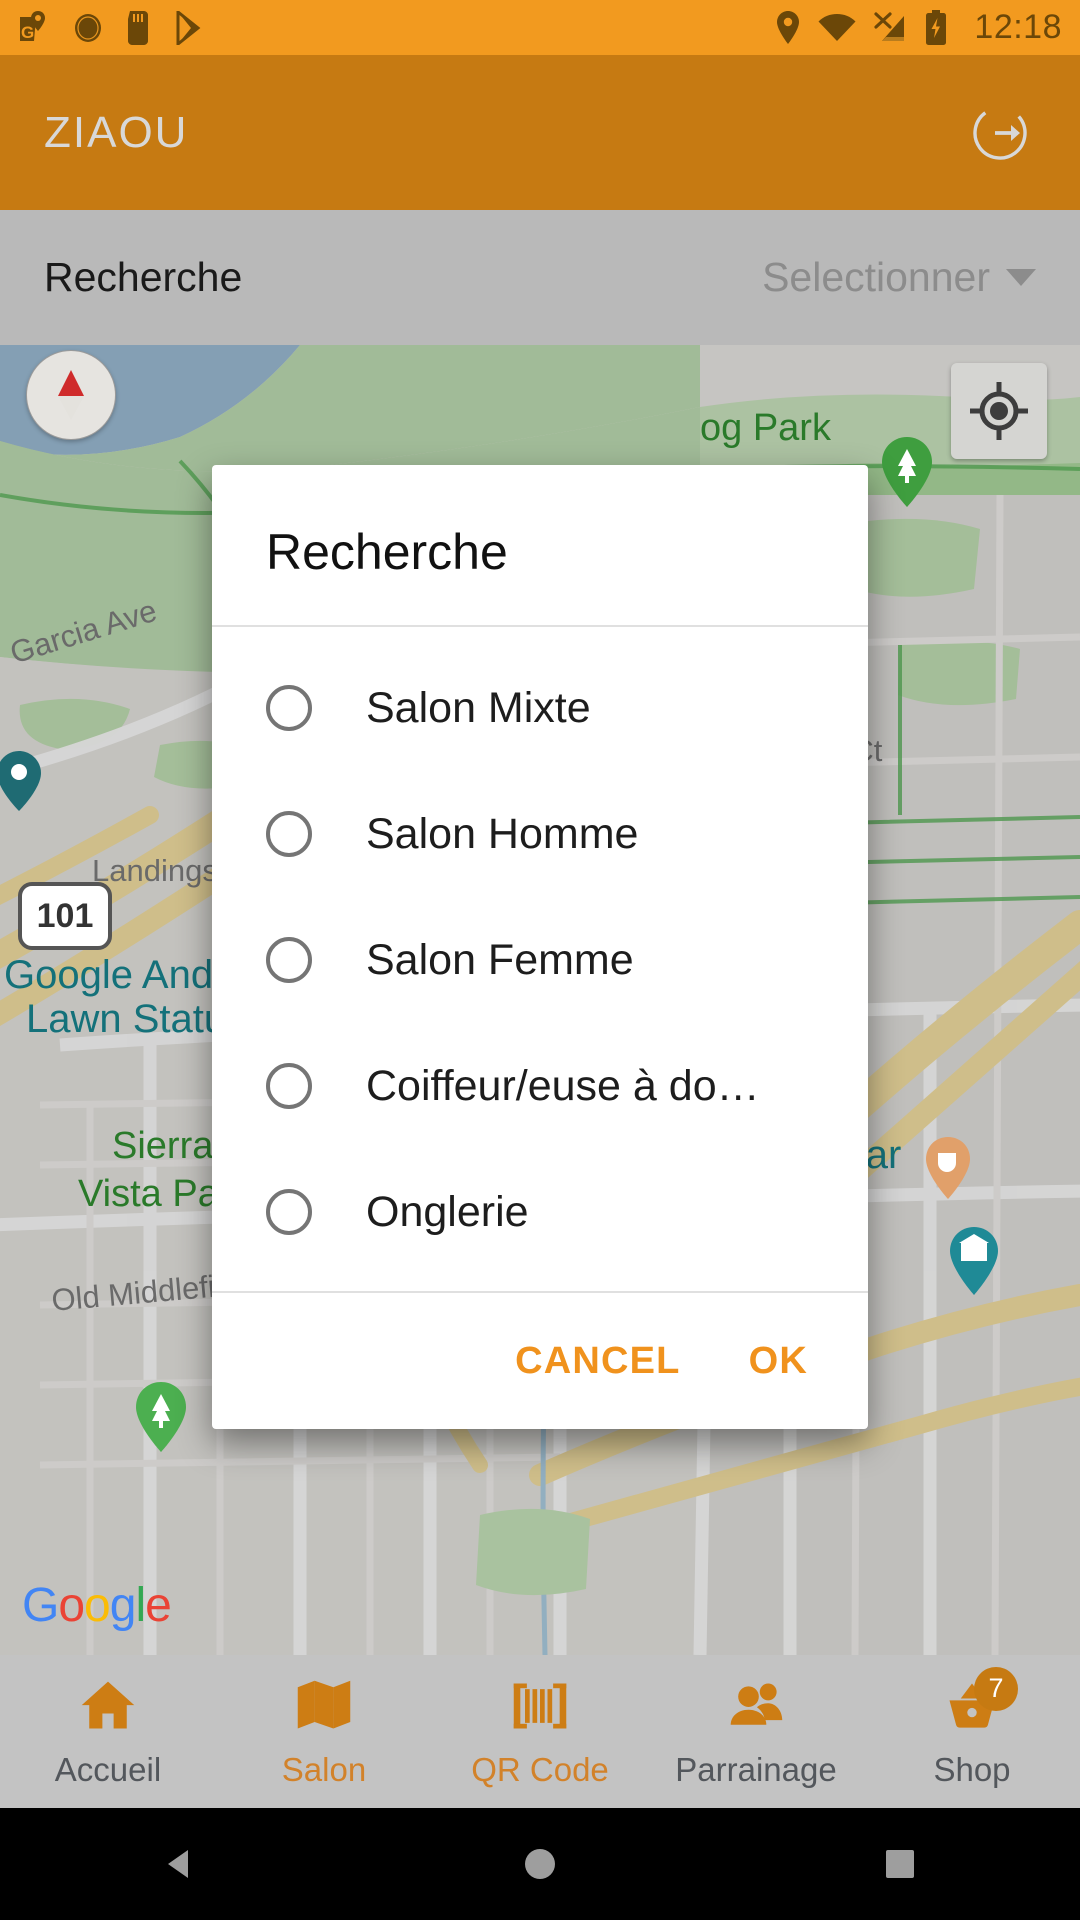 Image resolution: width=1080 pixels, height=1920 pixels. I want to click on status-bar: G 12:18, so click(540, 27).